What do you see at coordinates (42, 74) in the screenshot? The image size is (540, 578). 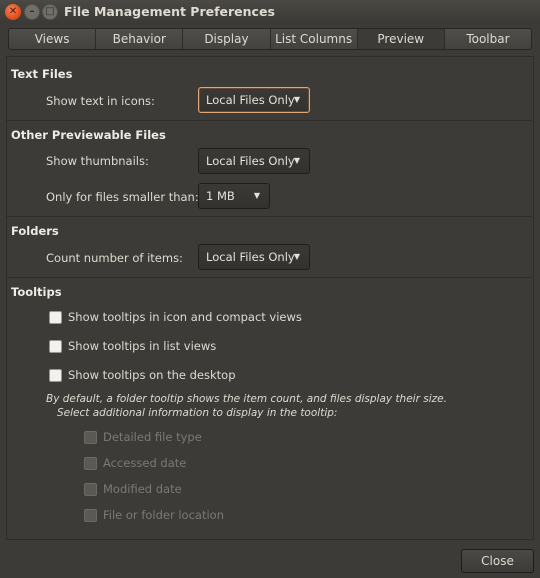 I see `text-files-heading: Text Files` at bounding box center [42, 74].